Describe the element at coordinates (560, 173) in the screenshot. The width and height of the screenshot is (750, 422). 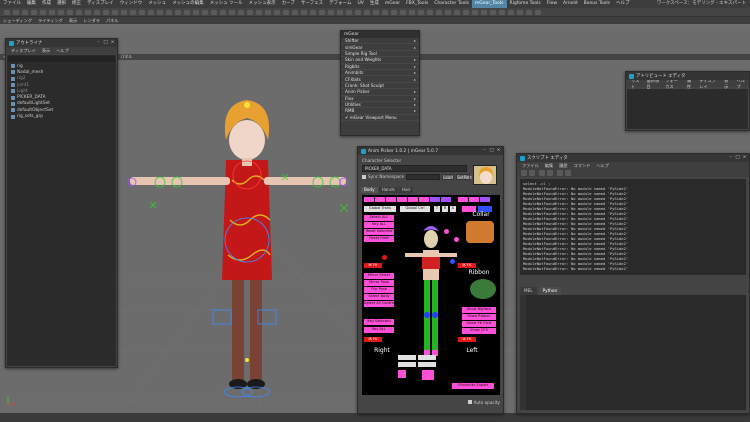
I see `execute-all-icon` at that location.